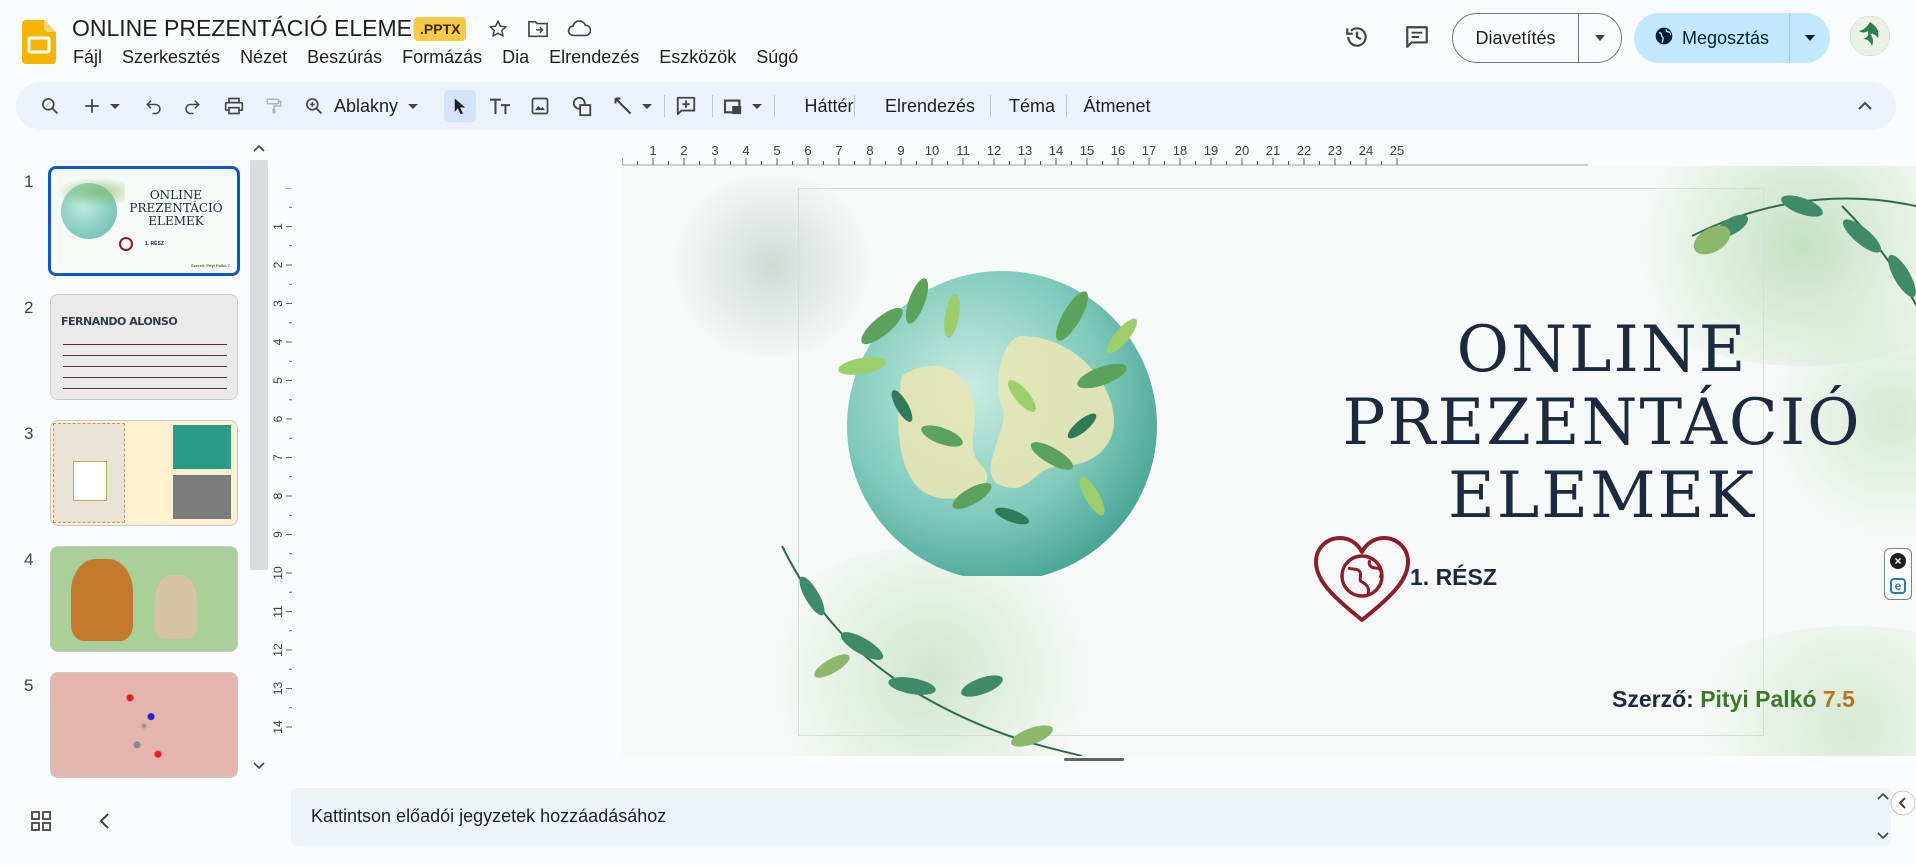 This screenshot has height=865, width=1916. Describe the element at coordinates (515, 57) in the screenshot. I see `menu-slide: Dia` at that location.